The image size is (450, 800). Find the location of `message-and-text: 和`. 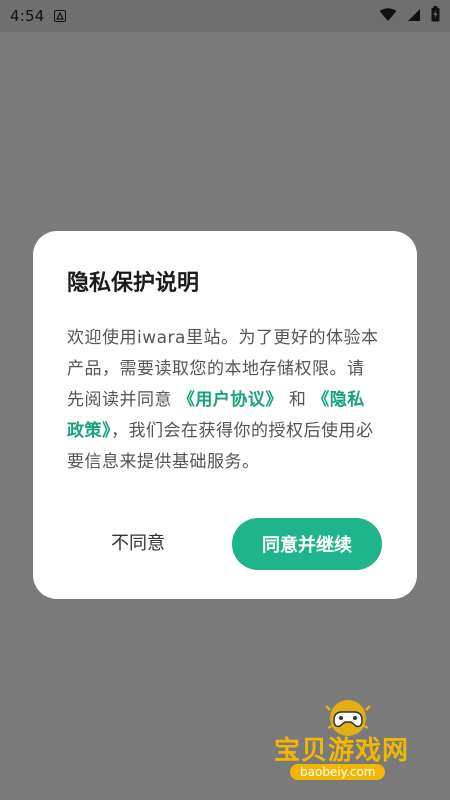

message-and-text: 和 is located at coordinates (297, 400).